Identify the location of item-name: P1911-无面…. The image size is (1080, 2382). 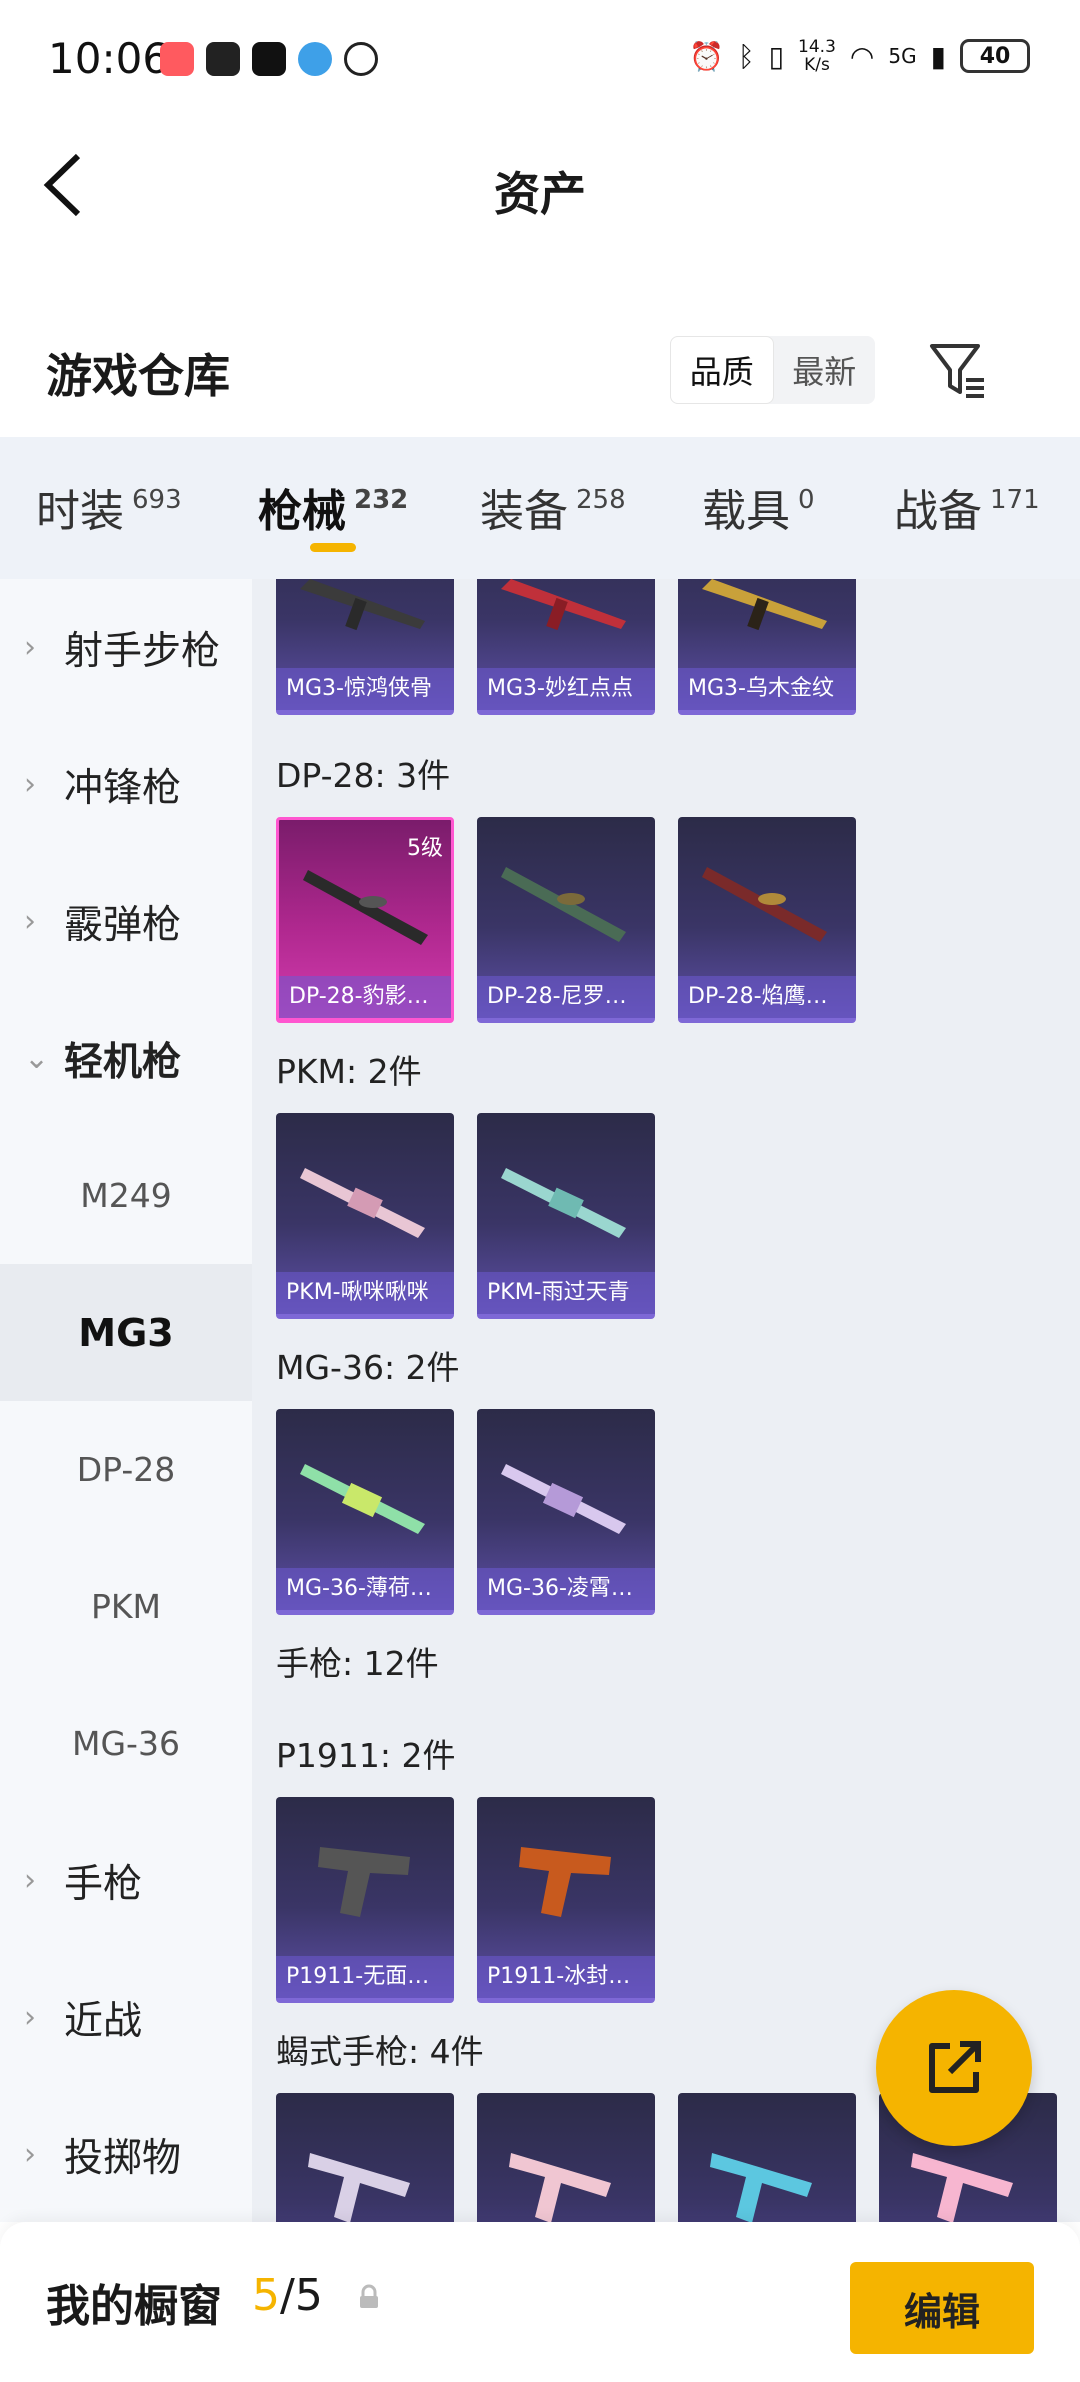
(365, 1977).